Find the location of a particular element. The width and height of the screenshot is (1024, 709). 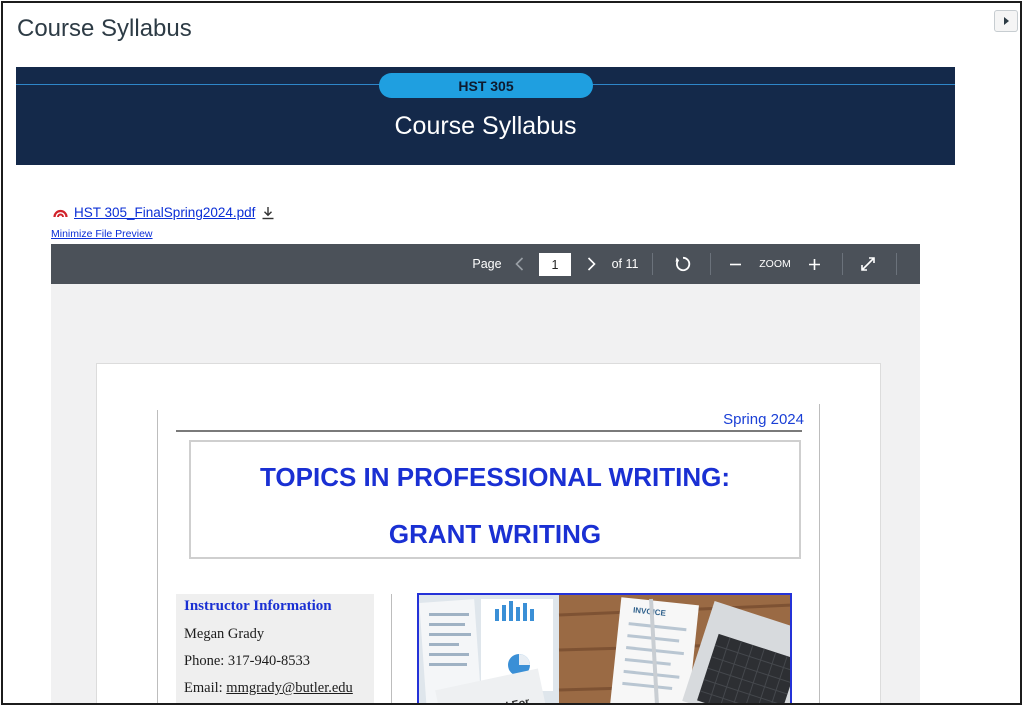

chevron-right-icon is located at coordinates (591, 264).